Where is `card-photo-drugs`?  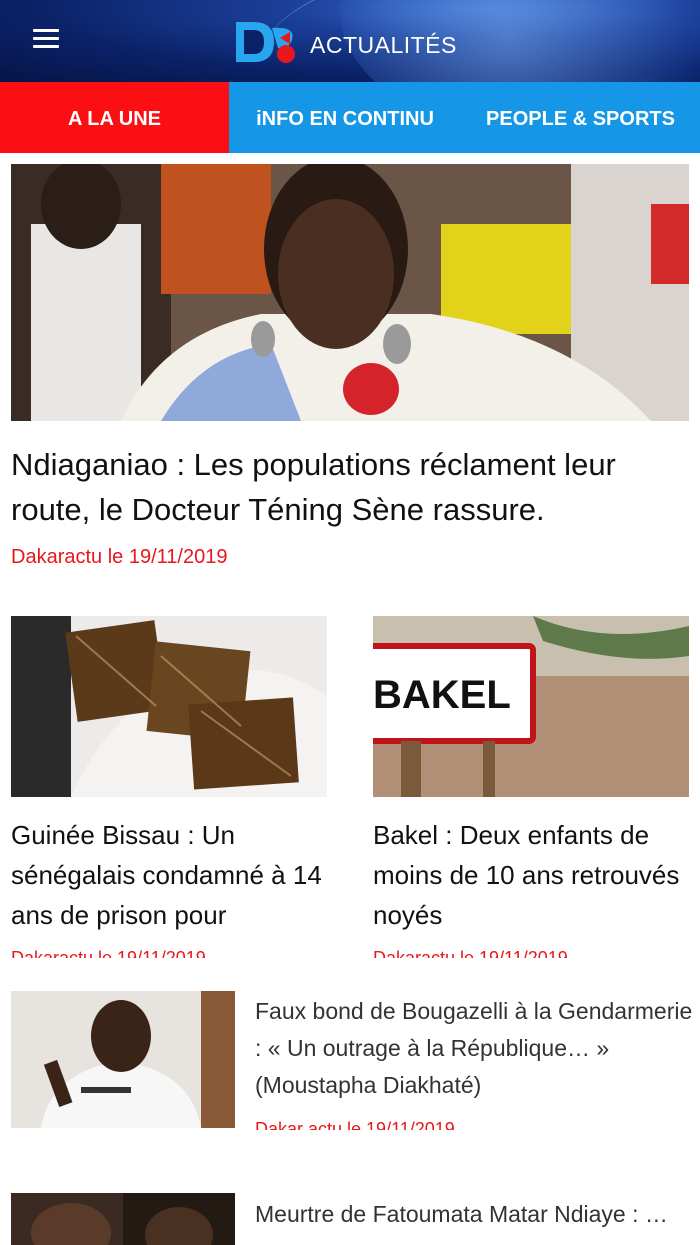 card-photo-drugs is located at coordinates (169, 706).